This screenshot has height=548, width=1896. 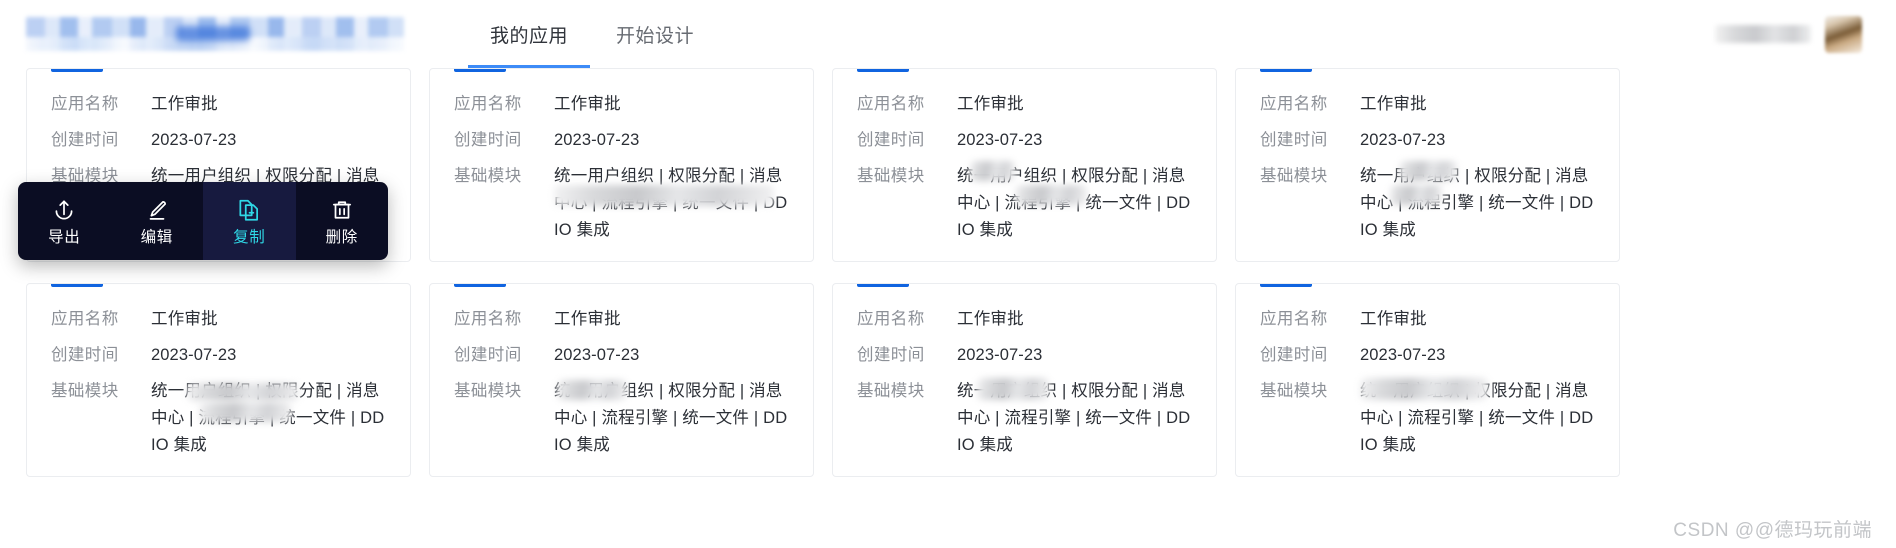 What do you see at coordinates (249, 210) in the screenshot?
I see `copy-icon` at bounding box center [249, 210].